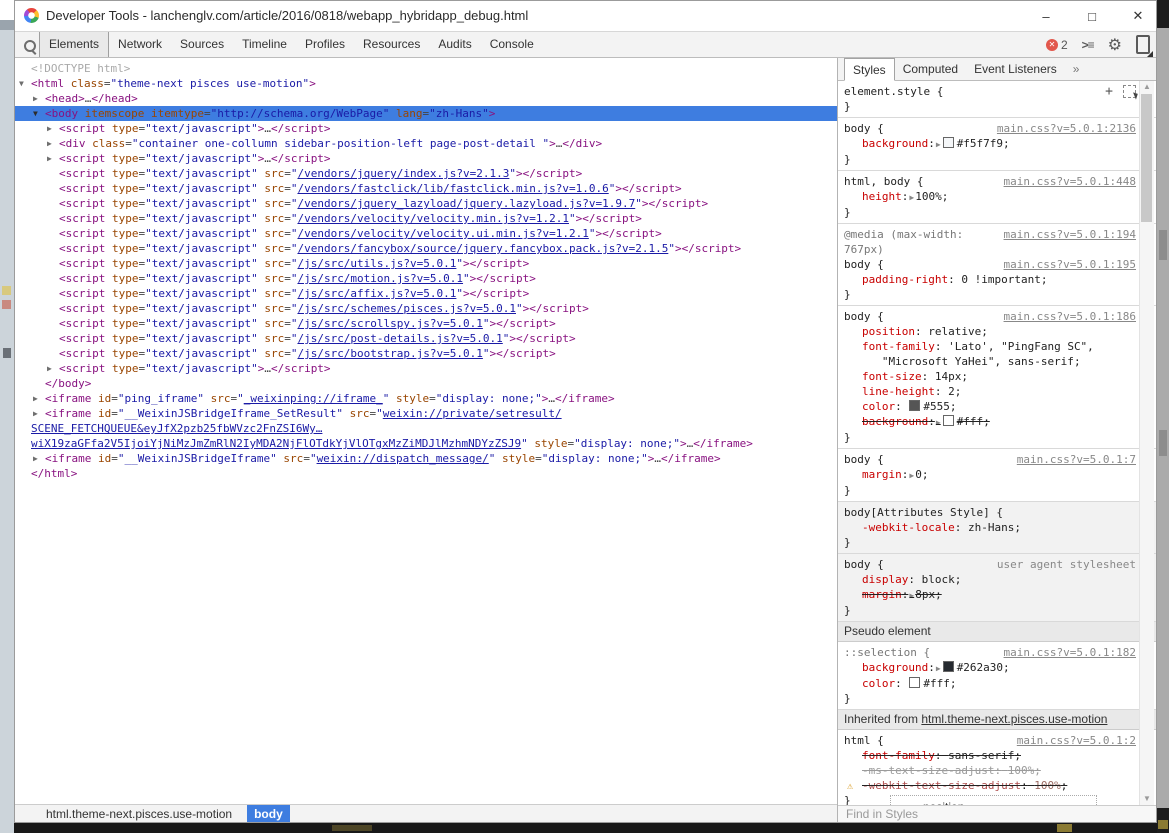 The height and width of the screenshot is (833, 1169). What do you see at coordinates (512, 44) in the screenshot?
I see `tab-console: Console` at bounding box center [512, 44].